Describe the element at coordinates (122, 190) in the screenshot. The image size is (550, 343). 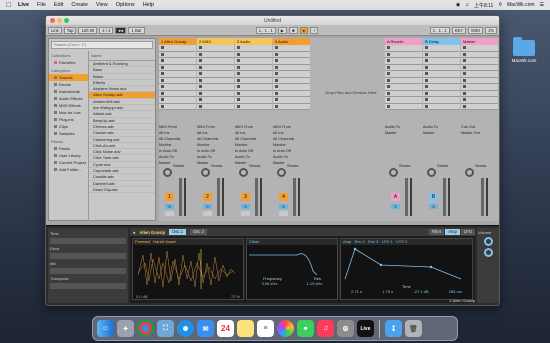
I see `list-item: Dead City.adv` at that location.